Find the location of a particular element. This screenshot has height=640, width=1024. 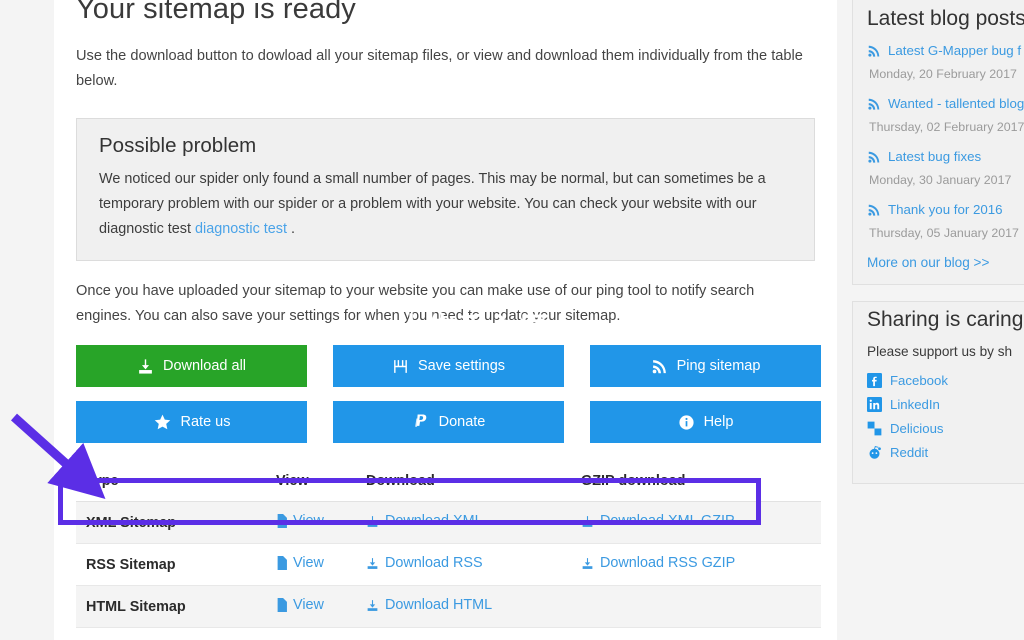

rate-us-button: Rate us is located at coordinates (191, 422).